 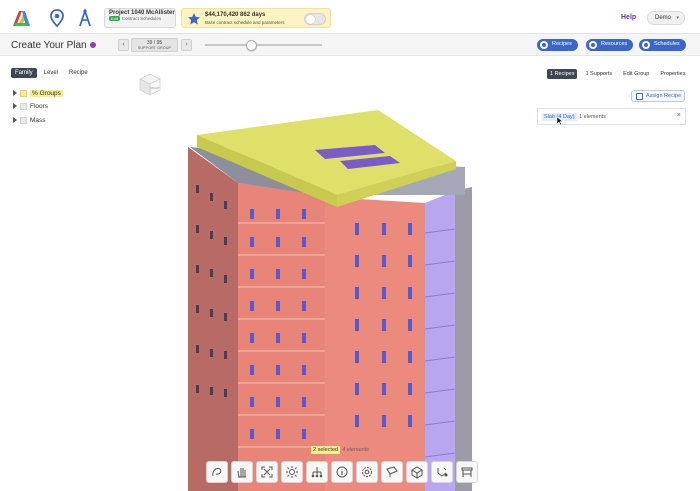 I want to click on tree-item-groups: % Groups, so click(x=38, y=93).